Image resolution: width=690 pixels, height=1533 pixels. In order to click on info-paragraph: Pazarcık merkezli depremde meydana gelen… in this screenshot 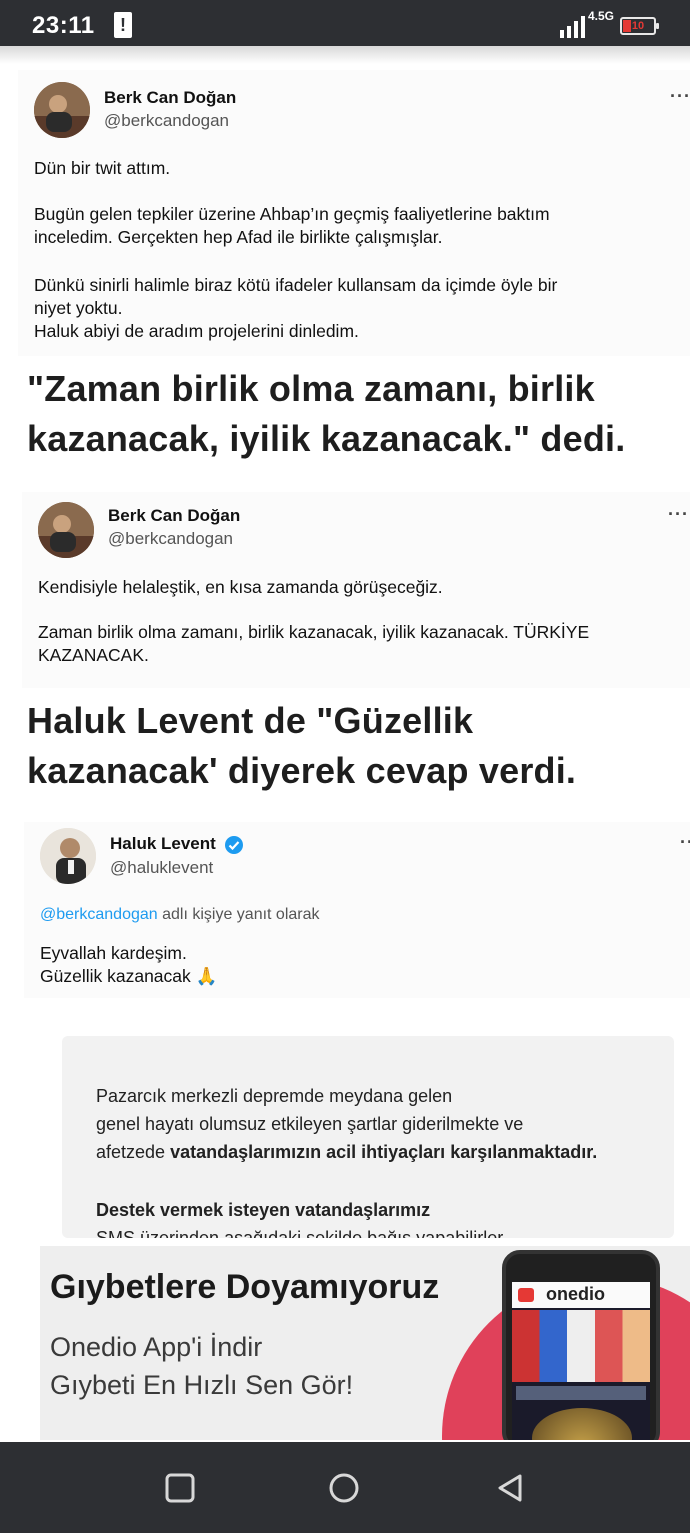, I will do `click(346, 1124)`.